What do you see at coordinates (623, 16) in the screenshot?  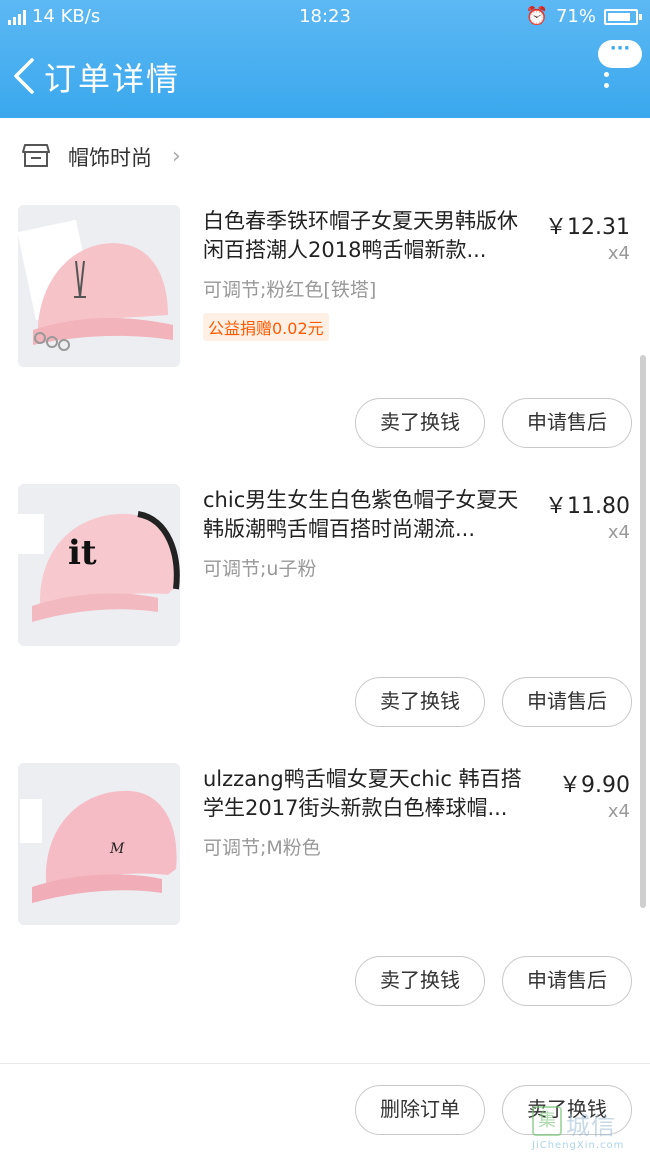 I see `battery-icon` at bounding box center [623, 16].